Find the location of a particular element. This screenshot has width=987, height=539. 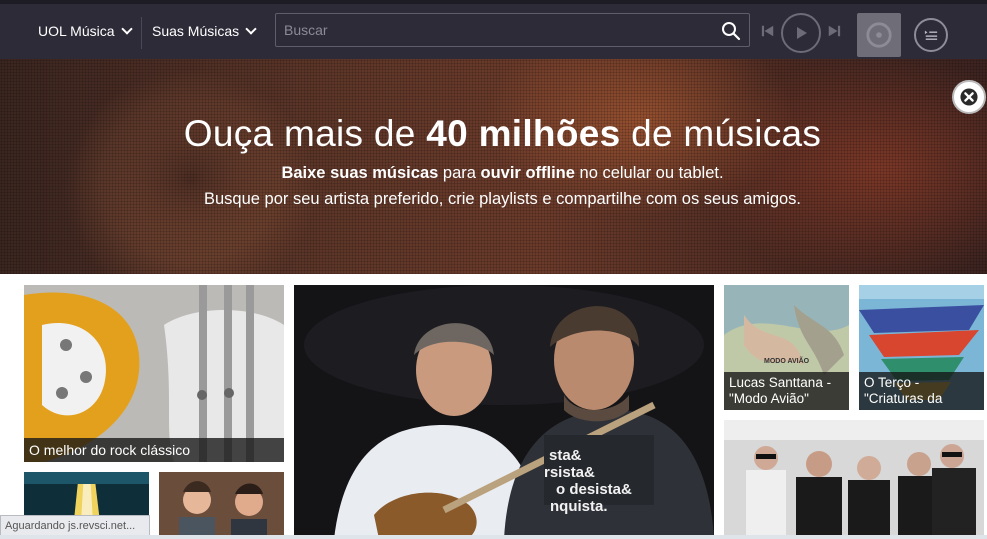

top-navigation-bar: UOL Música Suas Músicas is located at coordinates (493, 29).